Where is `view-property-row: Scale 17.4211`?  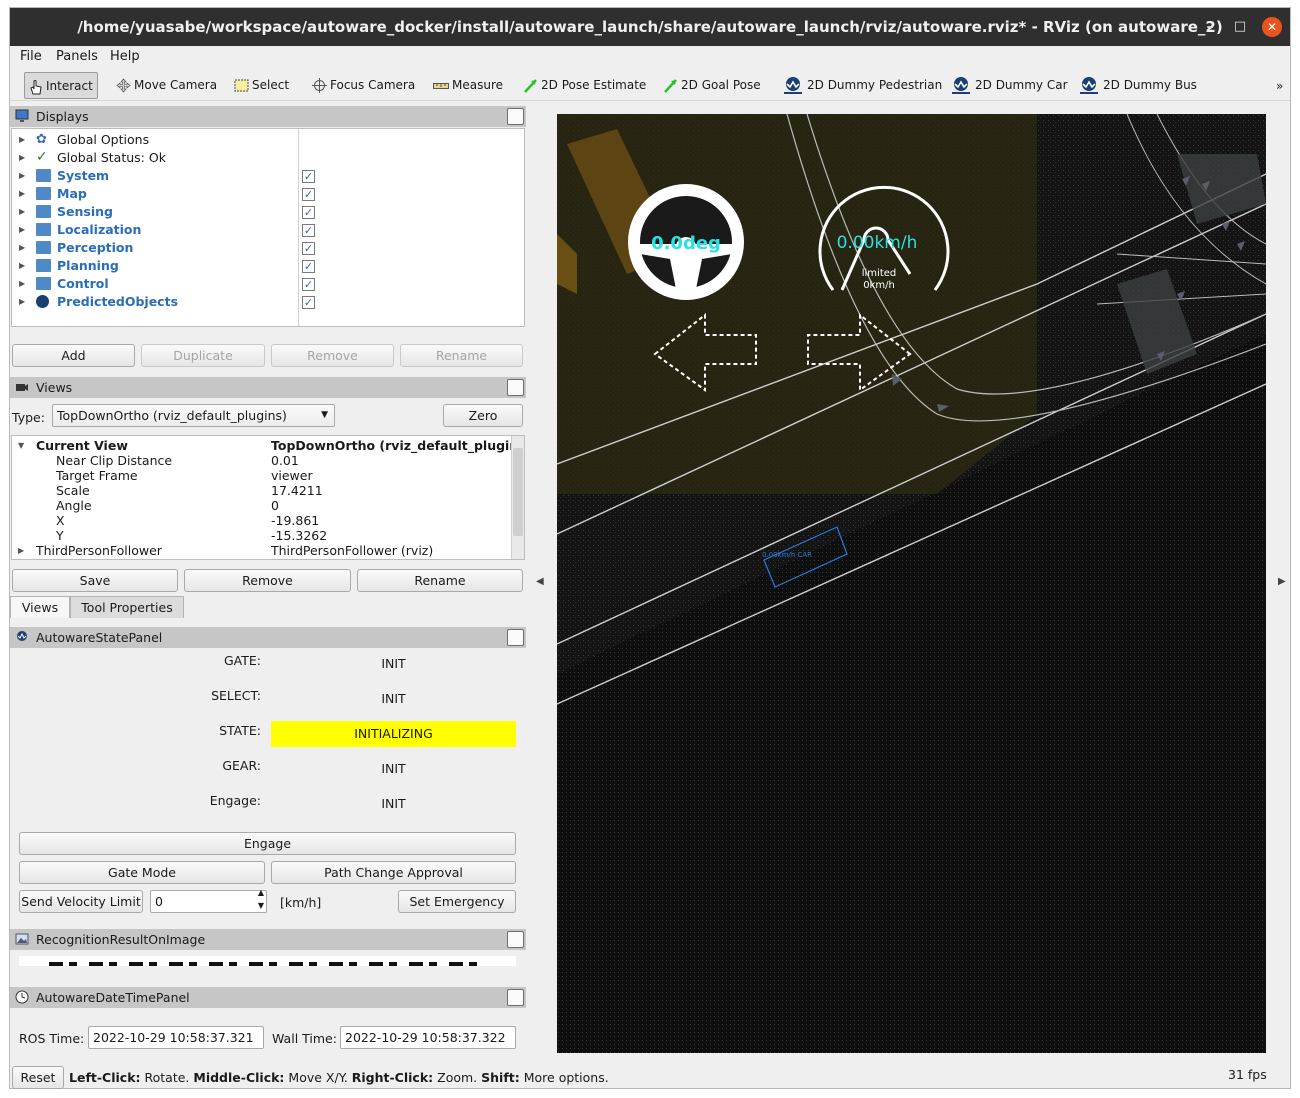
view-property-row: Scale 17.4211 is located at coordinates (268, 490).